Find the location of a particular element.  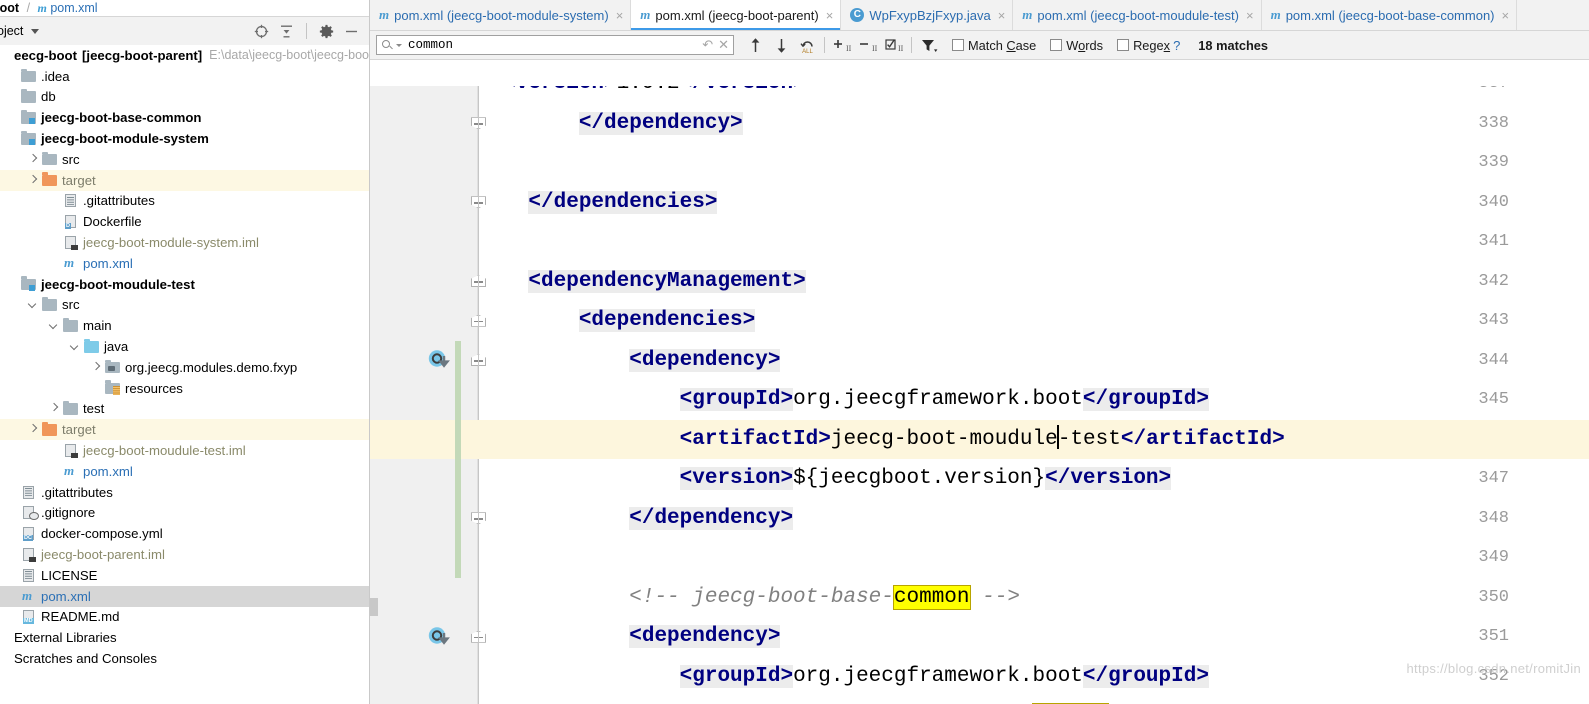

collapse-all-icon is located at coordinates (286, 31).